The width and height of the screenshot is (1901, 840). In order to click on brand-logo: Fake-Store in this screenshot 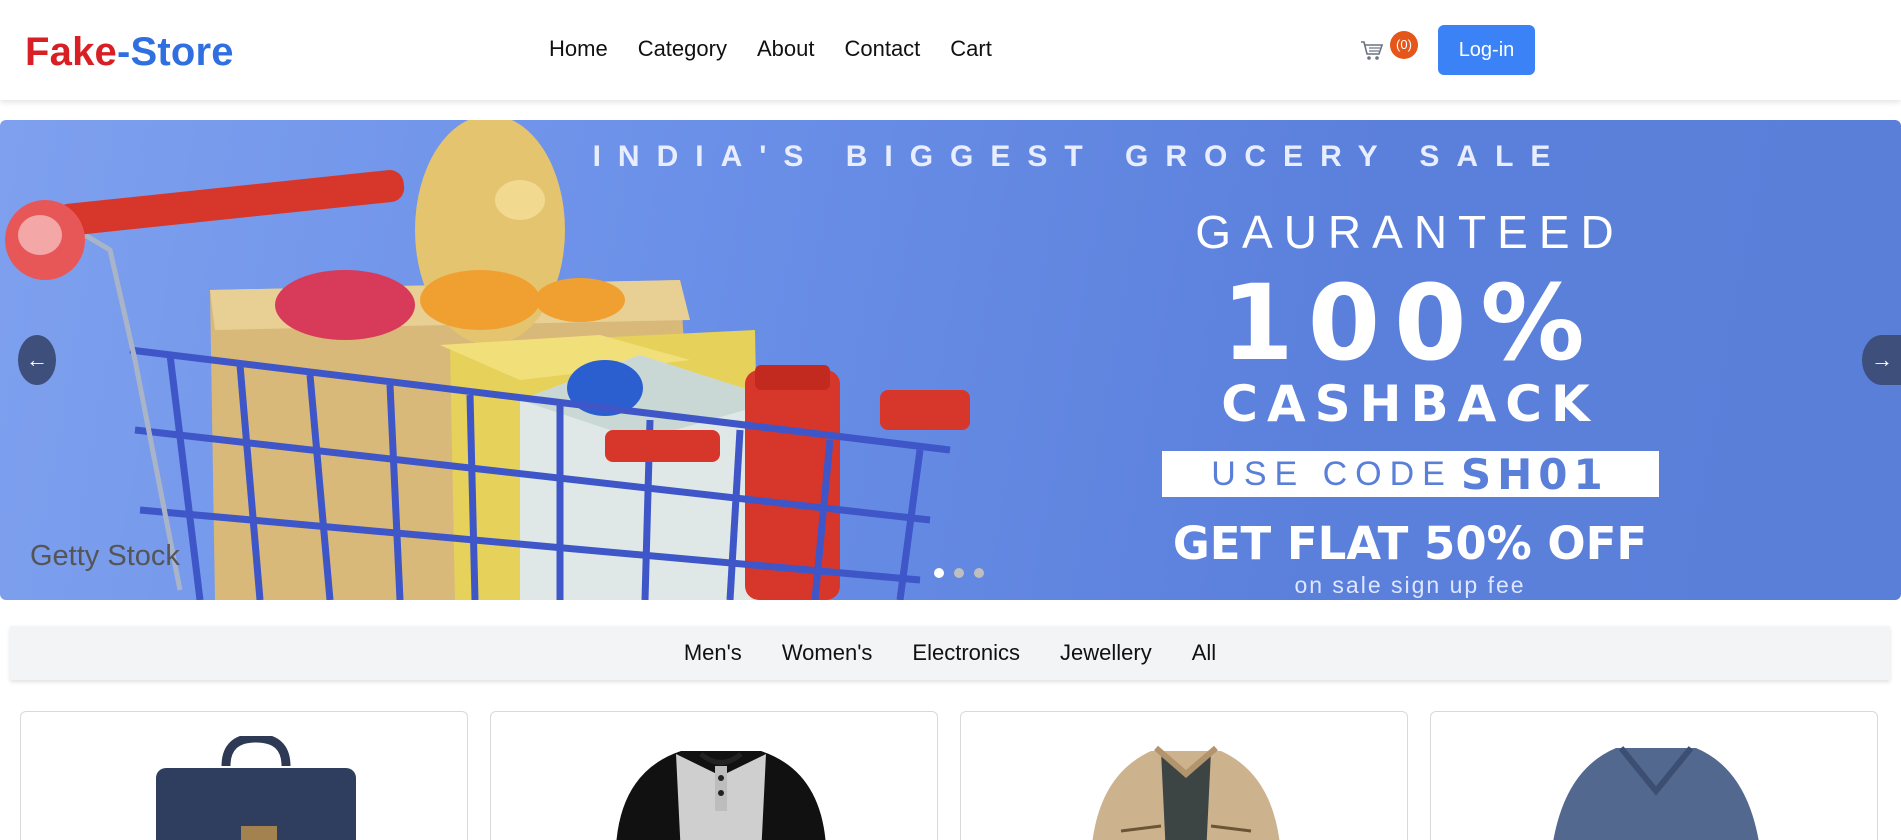, I will do `click(129, 52)`.